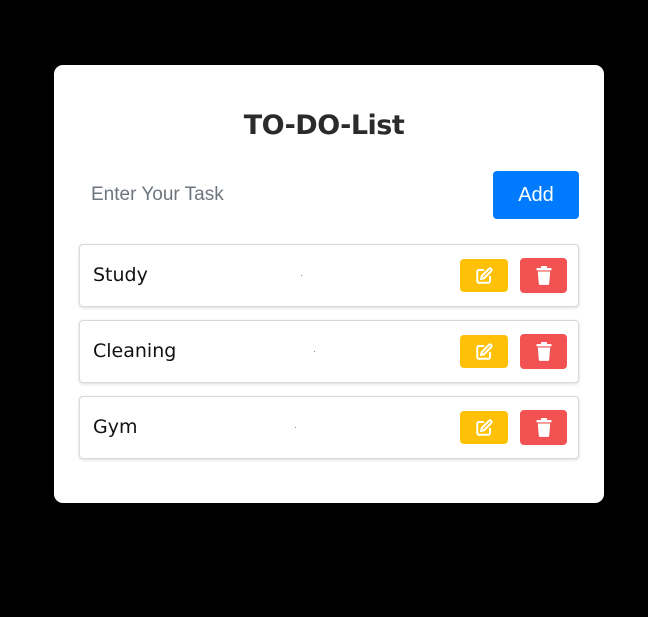 The image size is (648, 617). I want to click on add-button: Add, so click(536, 195).